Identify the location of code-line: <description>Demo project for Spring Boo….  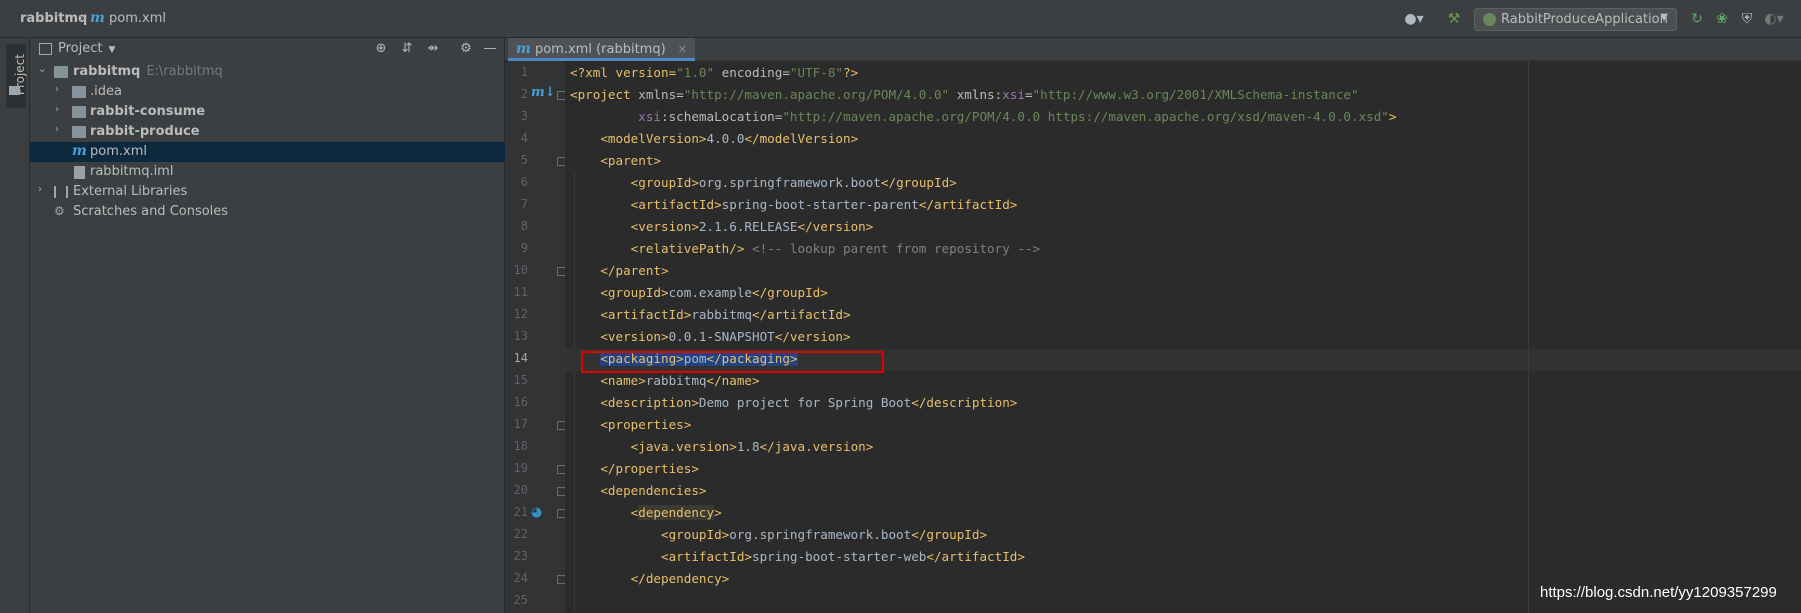
(809, 402).